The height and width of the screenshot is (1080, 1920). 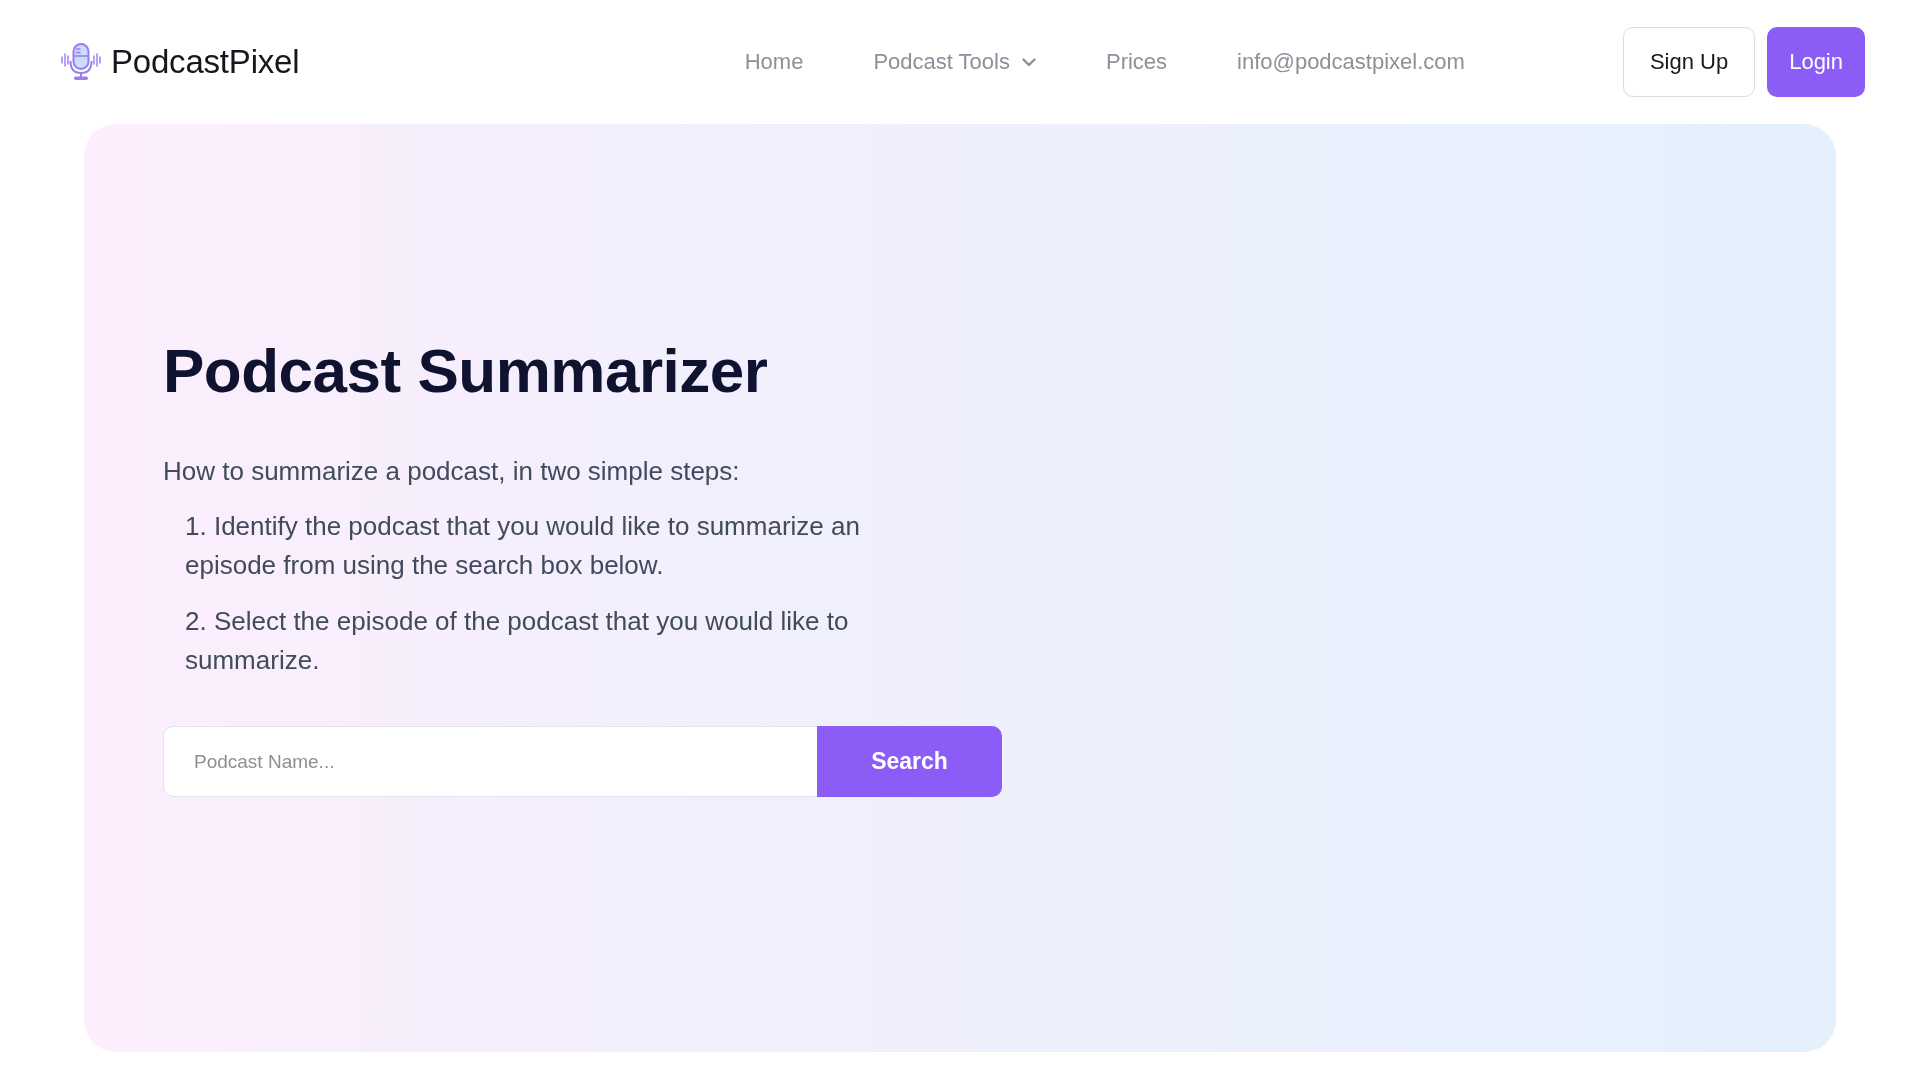 What do you see at coordinates (517, 641) in the screenshot?
I see `step-text: 2. Select the episode of the podcast that you would like to summarize.` at bounding box center [517, 641].